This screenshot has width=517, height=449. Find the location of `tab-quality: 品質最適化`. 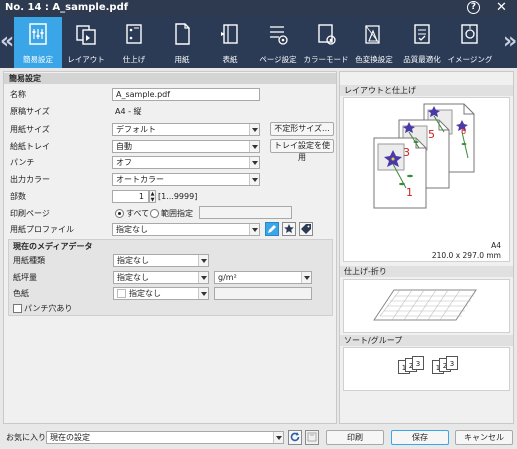

tab-quality: 品質最適化 is located at coordinates (422, 42).